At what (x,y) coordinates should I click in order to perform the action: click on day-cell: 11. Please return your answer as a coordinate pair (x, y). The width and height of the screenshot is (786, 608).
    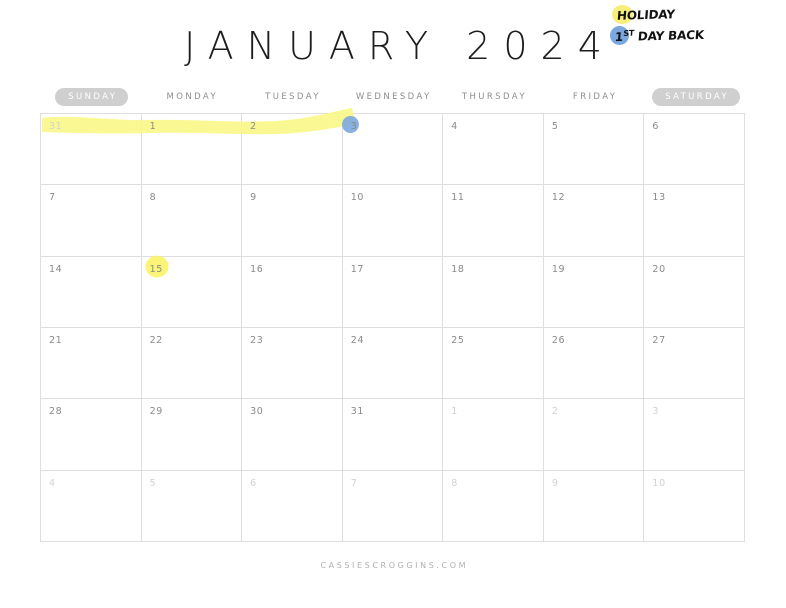
    Looking at the image, I should click on (493, 221).